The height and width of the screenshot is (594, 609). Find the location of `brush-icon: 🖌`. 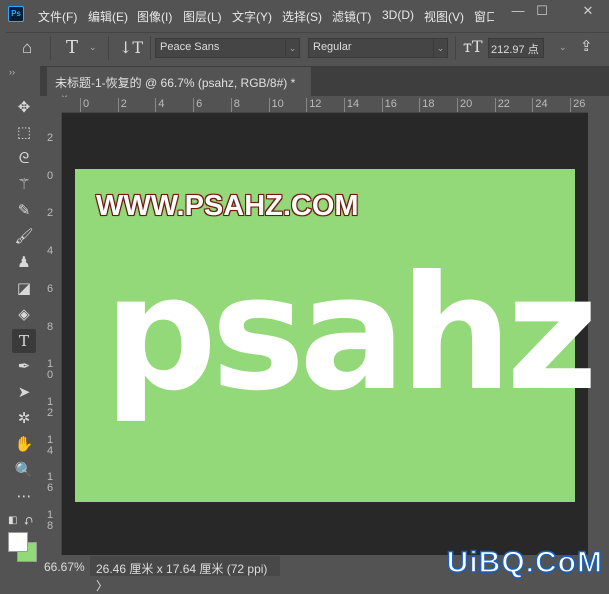

brush-icon: 🖌 is located at coordinates (24, 237).